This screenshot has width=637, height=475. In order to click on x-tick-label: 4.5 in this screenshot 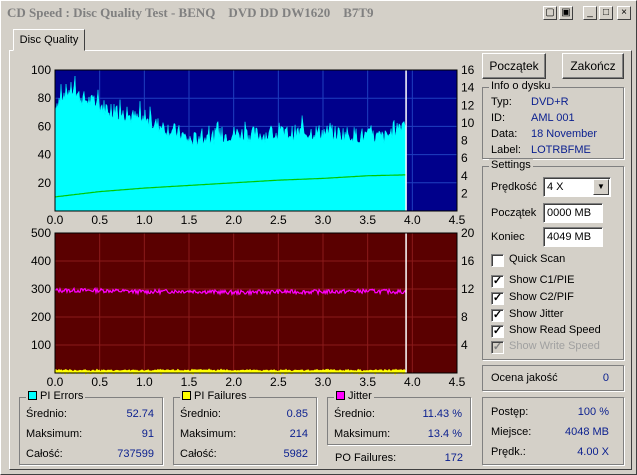, I will do `click(457, 382)`.